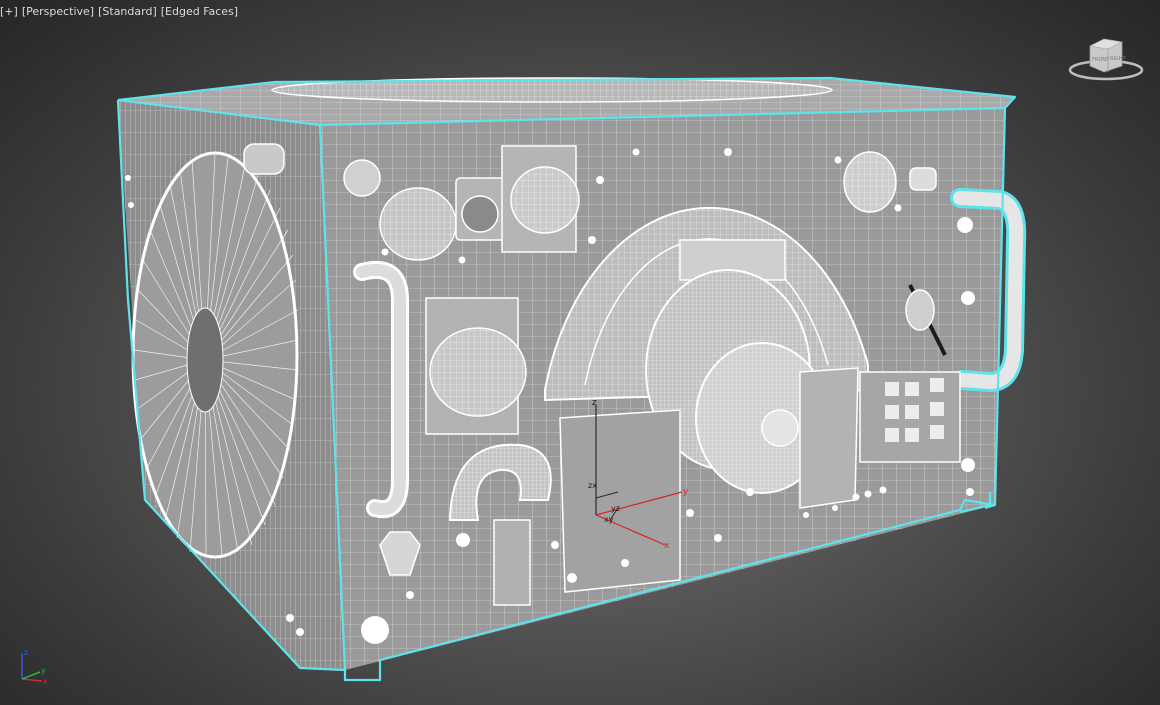 The width and height of the screenshot is (1160, 705). Describe the element at coordinates (481, 209) in the screenshot. I see `upper-socket` at that location.